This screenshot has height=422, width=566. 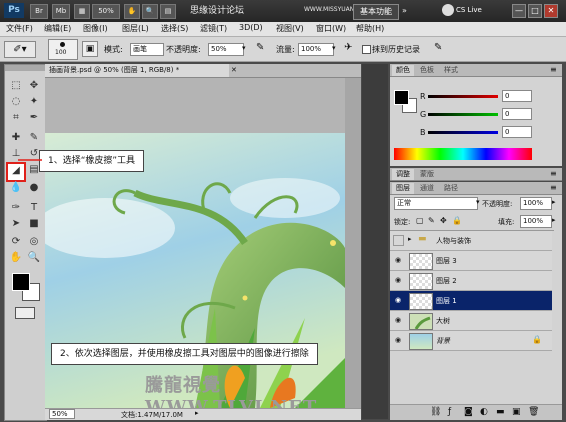 I want to click on red-slider, so click(x=463, y=96).